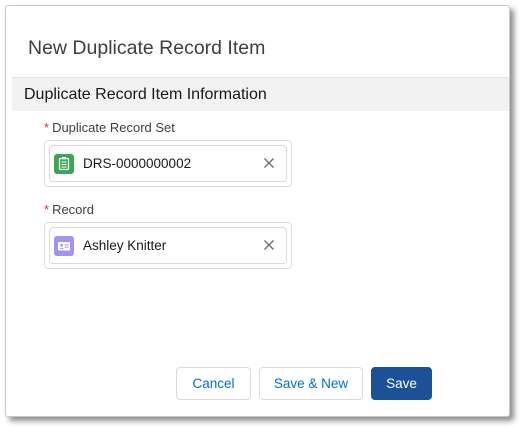  I want to click on section-header: Duplicate Record Item Information, so click(260, 94).